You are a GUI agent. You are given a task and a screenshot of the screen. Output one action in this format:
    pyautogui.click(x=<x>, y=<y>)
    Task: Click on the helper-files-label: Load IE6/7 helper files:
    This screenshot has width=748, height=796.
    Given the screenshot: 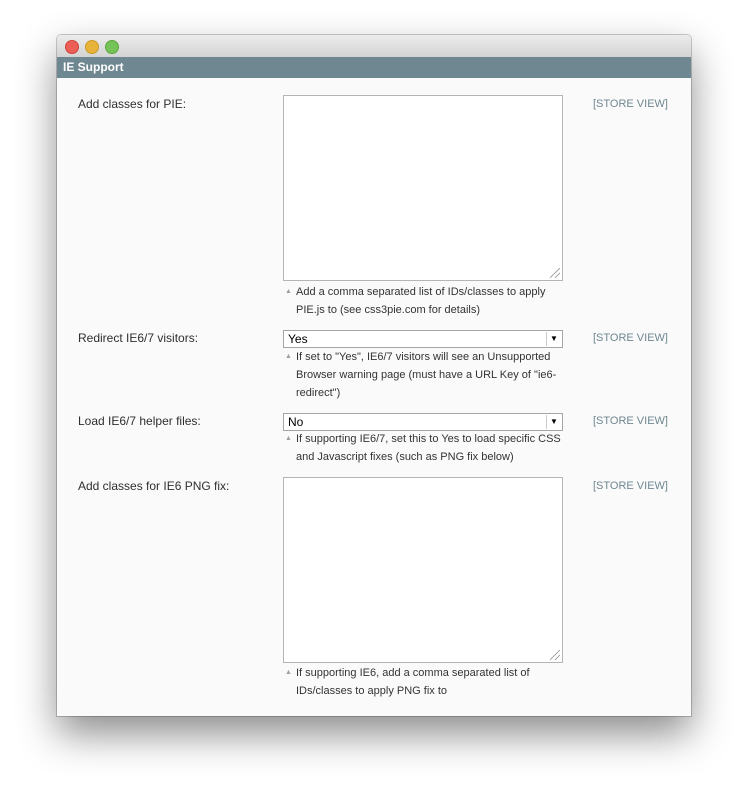 What is the action you would take?
    pyautogui.click(x=139, y=421)
    